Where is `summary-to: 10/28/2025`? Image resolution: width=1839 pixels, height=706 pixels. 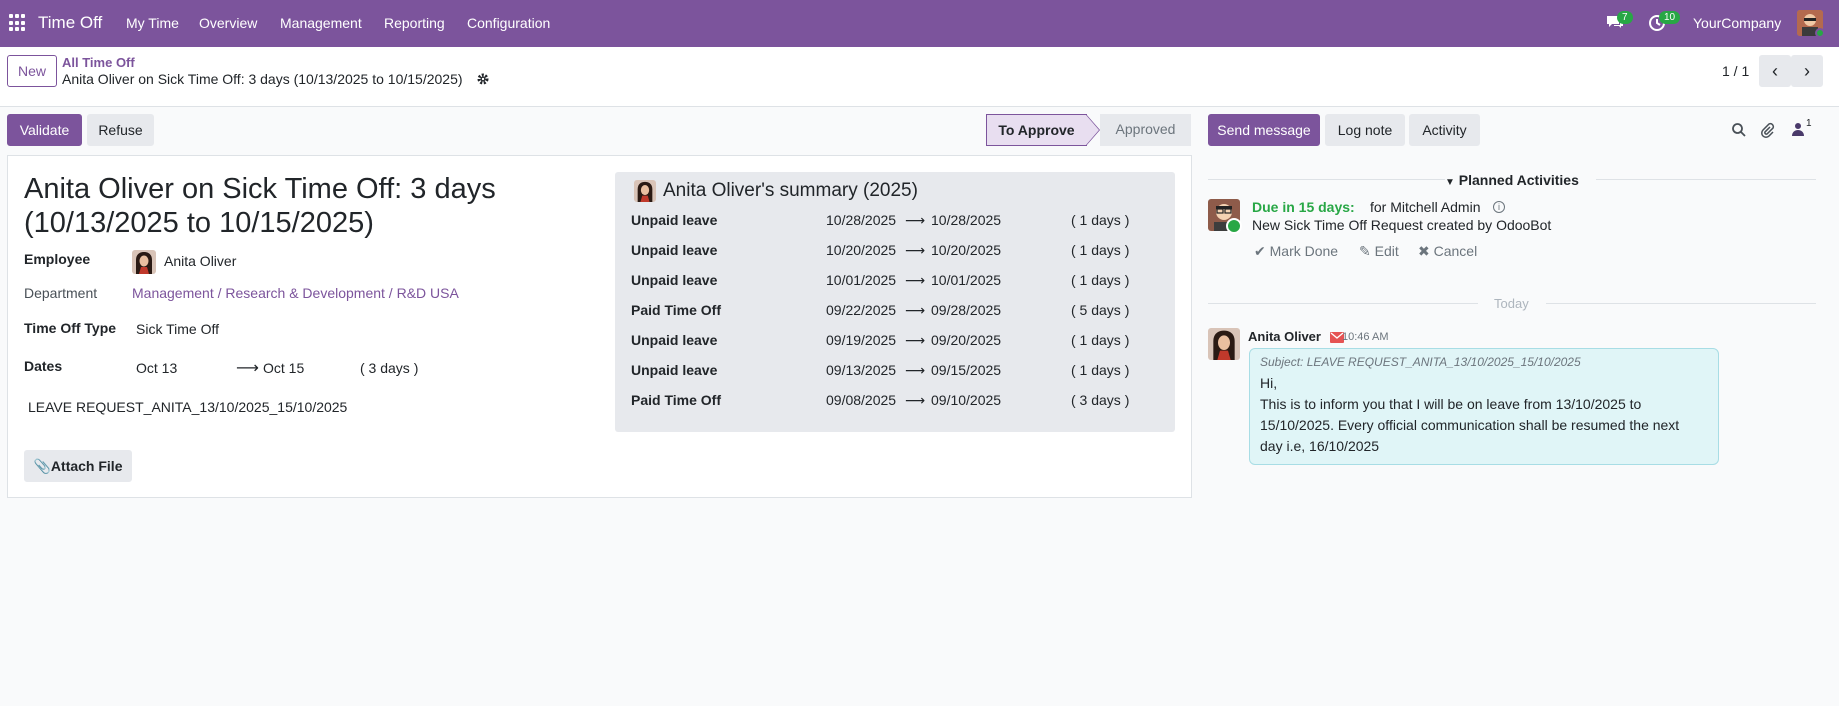
summary-to: 10/28/2025 is located at coordinates (966, 220).